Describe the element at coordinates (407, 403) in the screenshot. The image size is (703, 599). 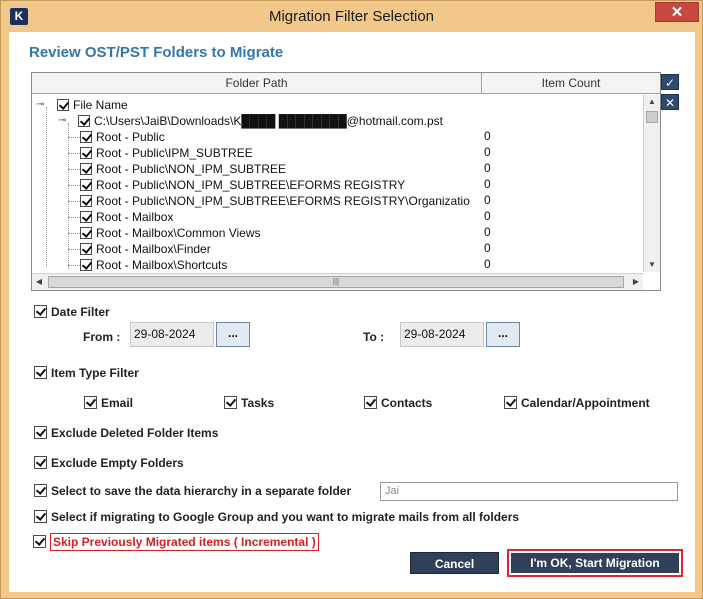
I see `contacts-label: Contacts` at that location.